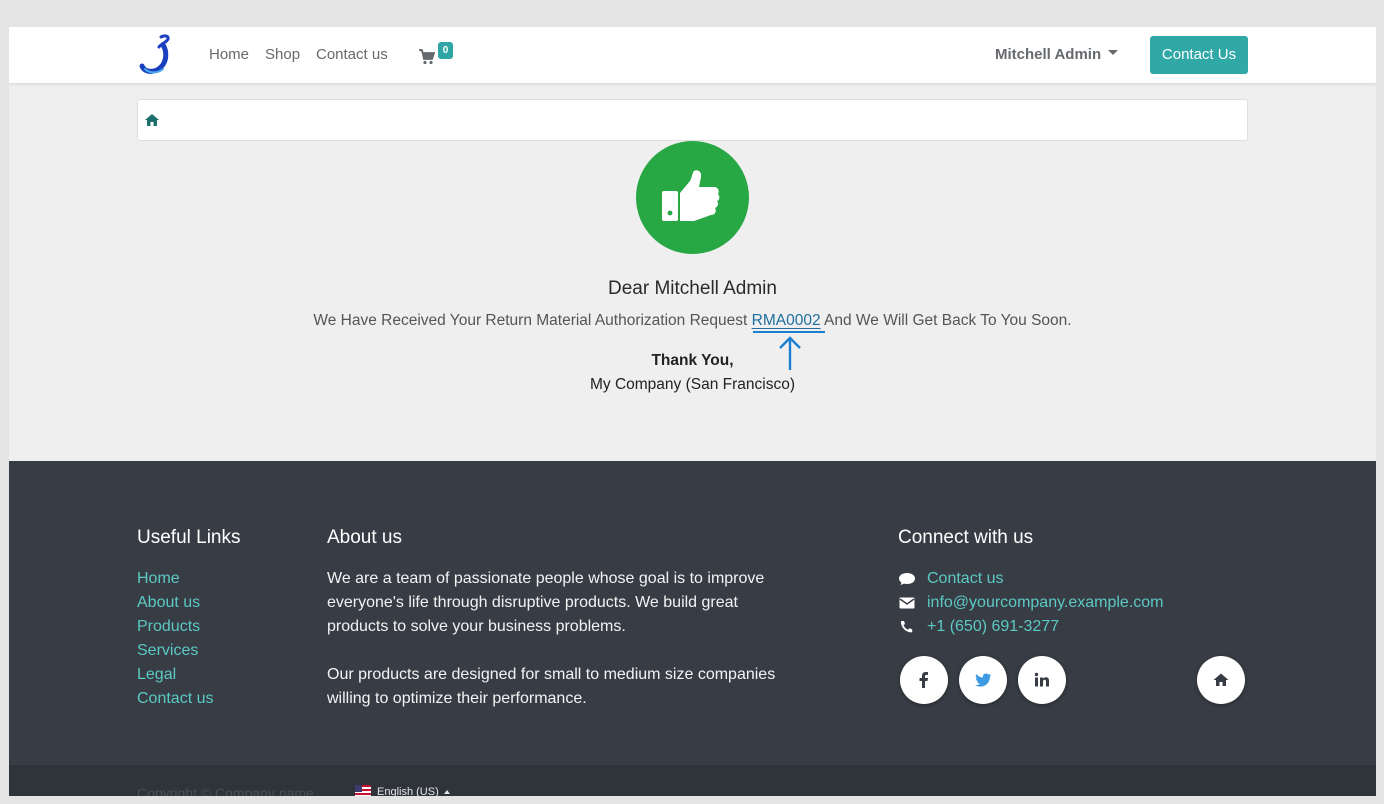 This screenshot has height=804, width=1384. I want to click on footer-link-about-us: About us, so click(175, 603).